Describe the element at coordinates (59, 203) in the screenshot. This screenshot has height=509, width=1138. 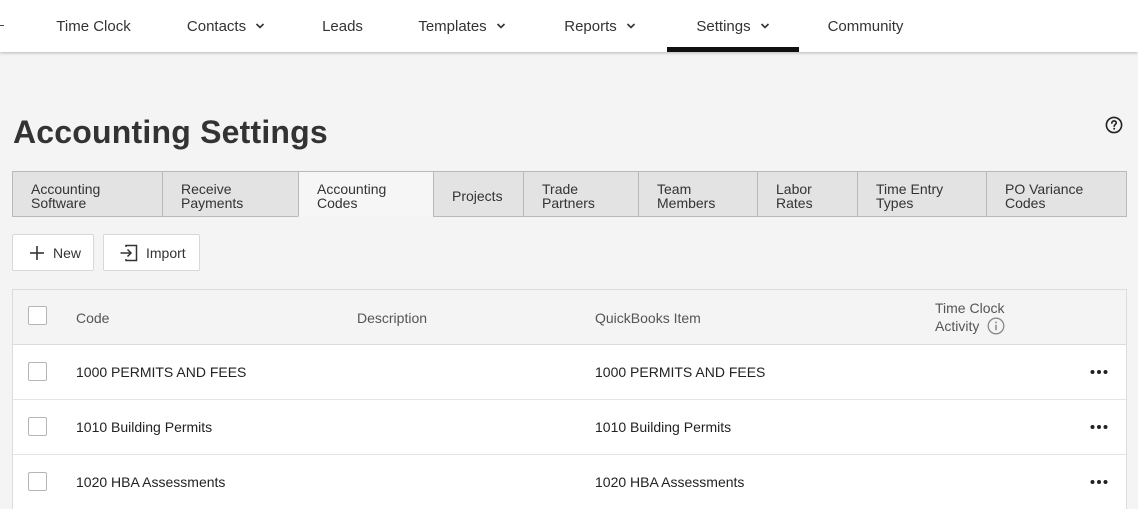
I see `tab-label-line2: Software` at that location.